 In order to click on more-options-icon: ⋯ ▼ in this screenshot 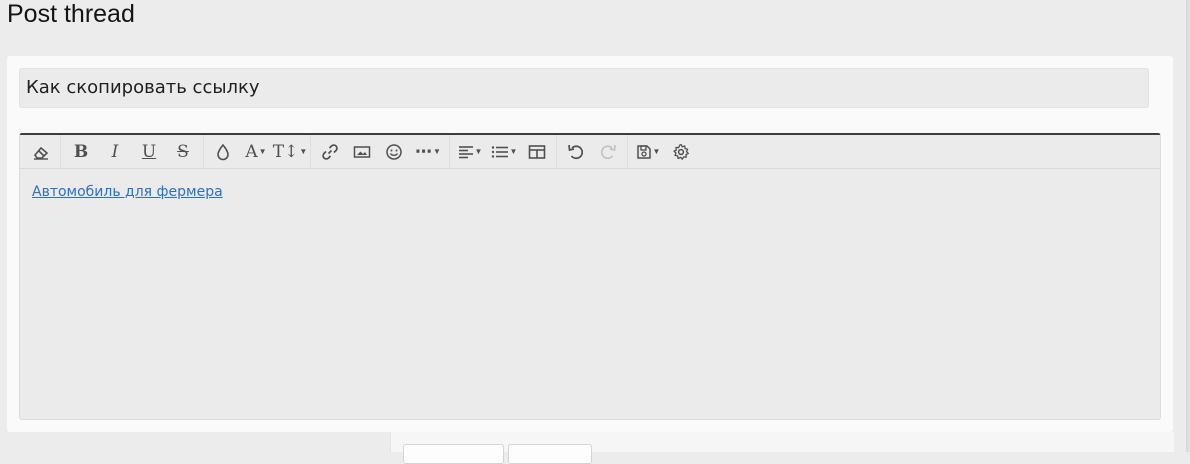, I will do `click(428, 152)`.